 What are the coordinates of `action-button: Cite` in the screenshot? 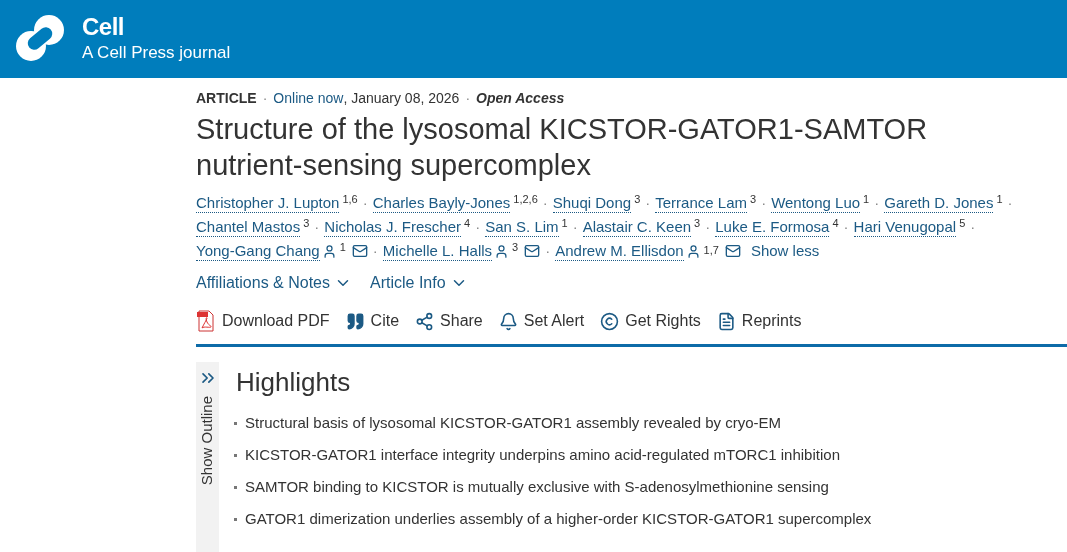 It's located at (372, 321).